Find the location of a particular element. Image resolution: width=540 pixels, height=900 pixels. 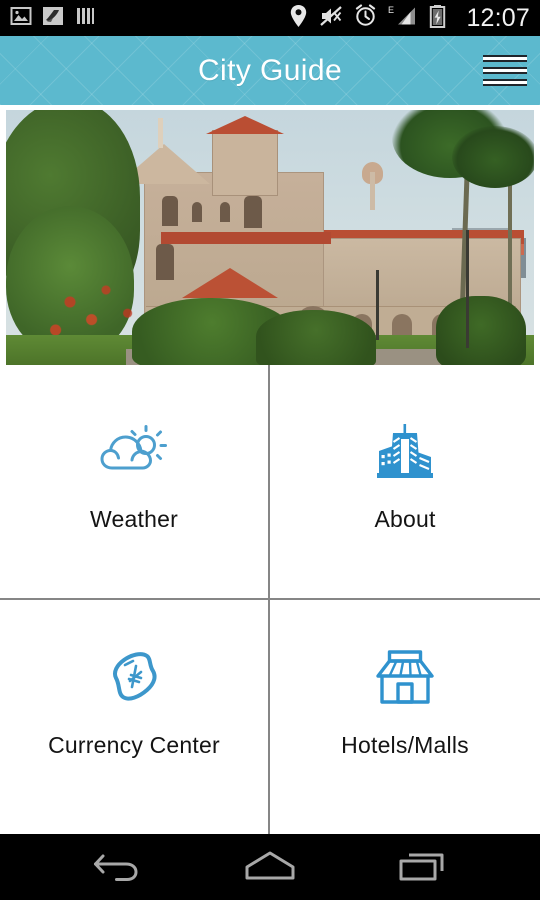

recent-apps-button is located at coordinates (423, 867).